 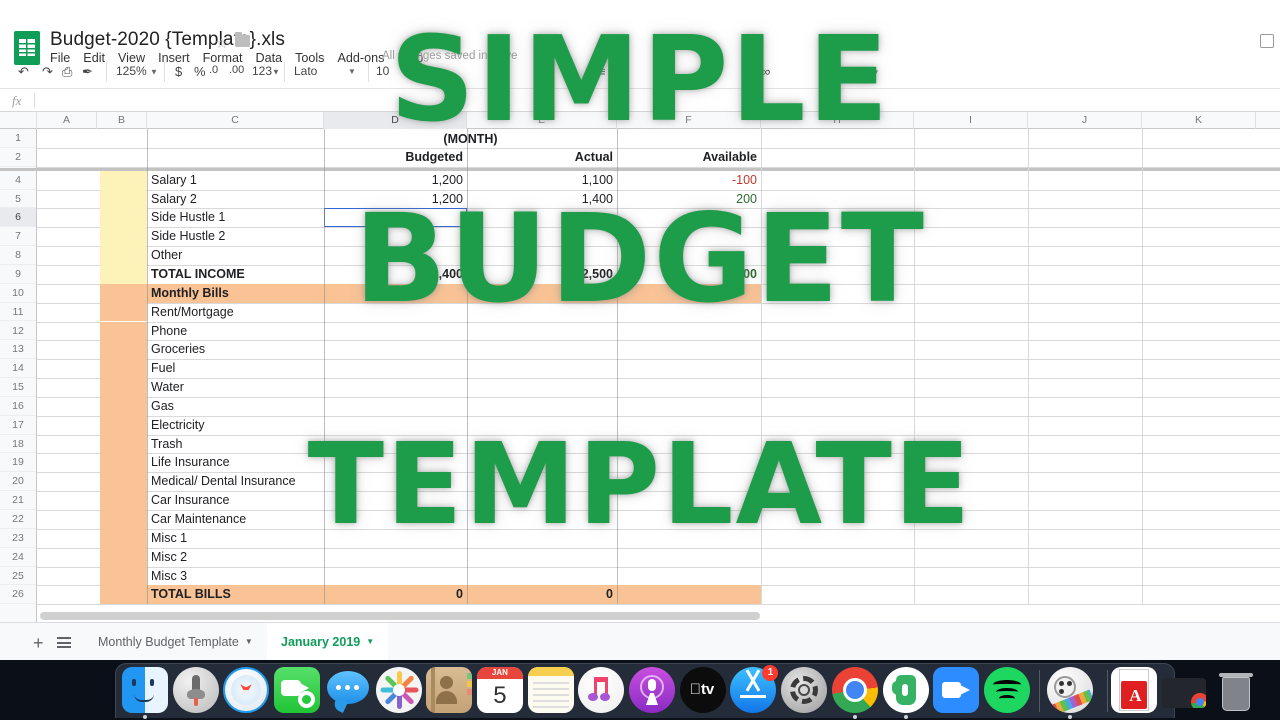 I want to click on row-header-15: 15, so click(x=18, y=387).